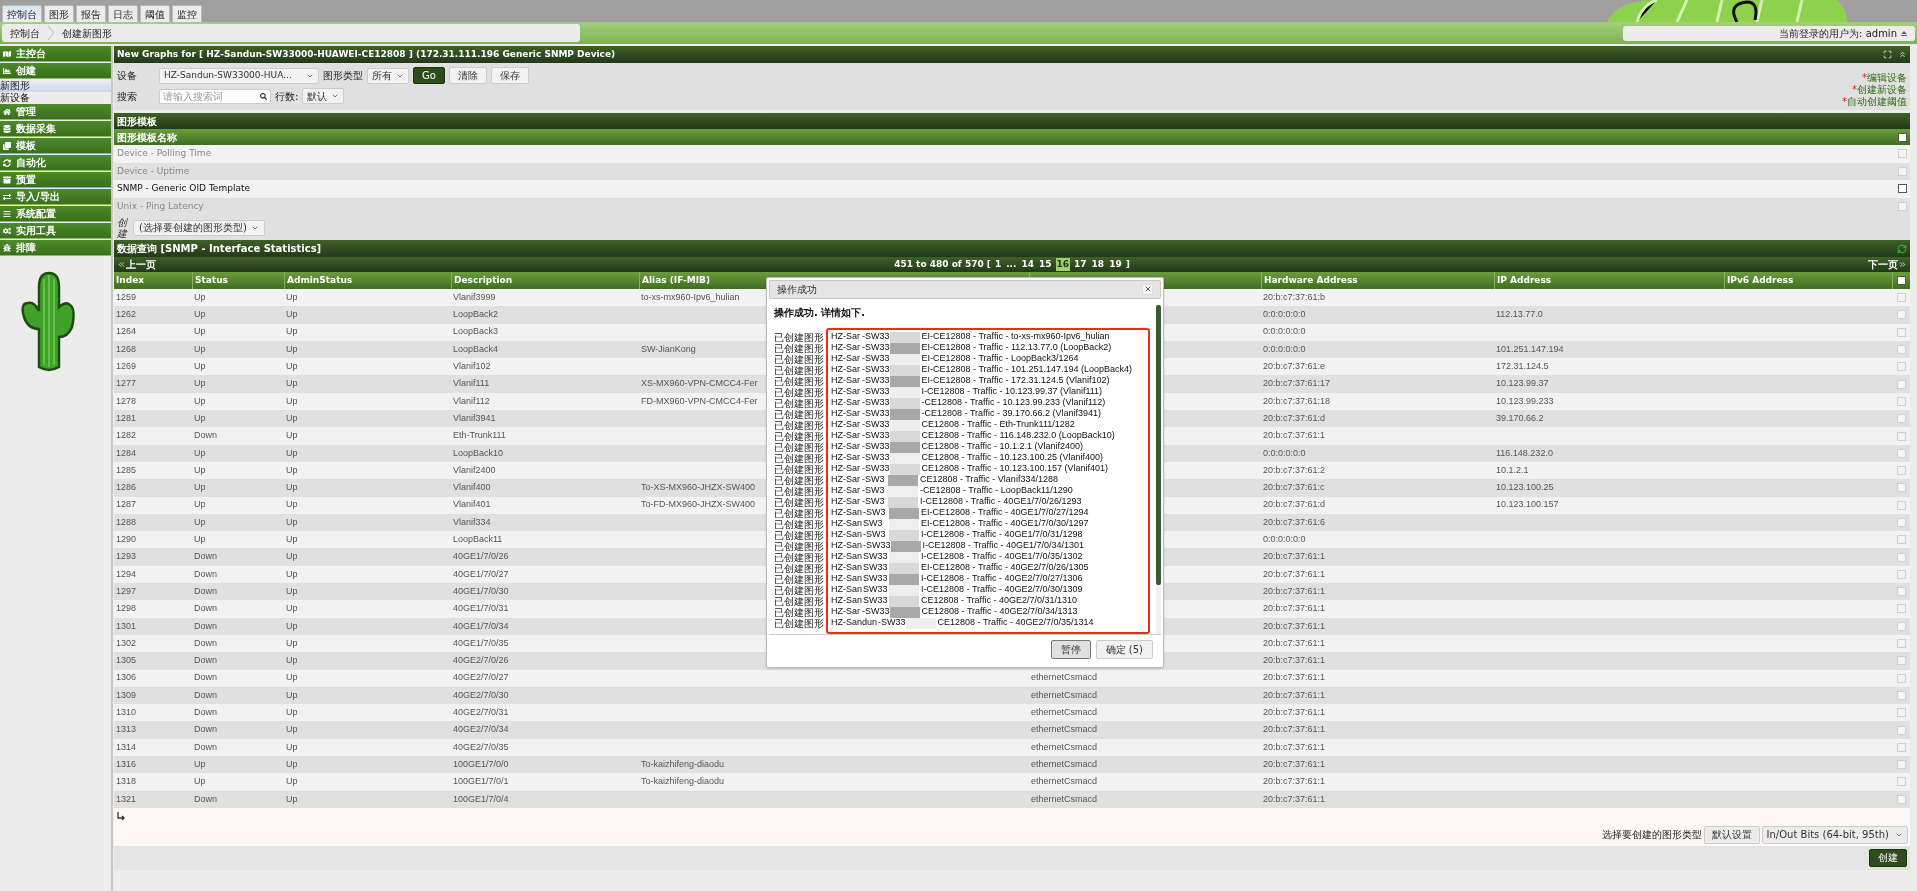  I want to click on nav-tab: 控制台, so click(22, 13).